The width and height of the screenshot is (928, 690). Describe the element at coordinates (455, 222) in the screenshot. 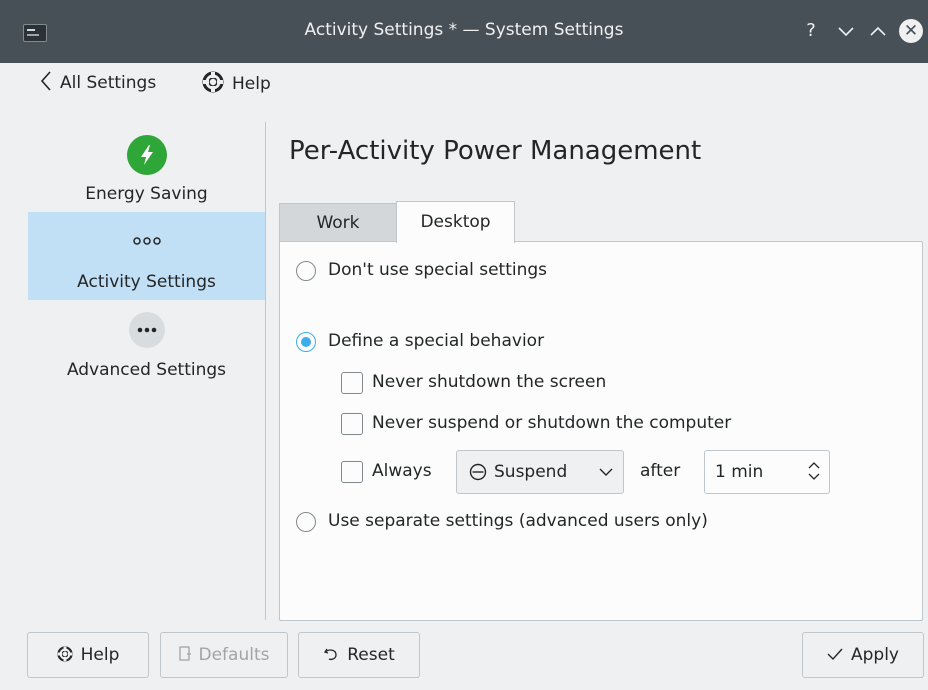

I see `tab-desktop: Desktop` at that location.